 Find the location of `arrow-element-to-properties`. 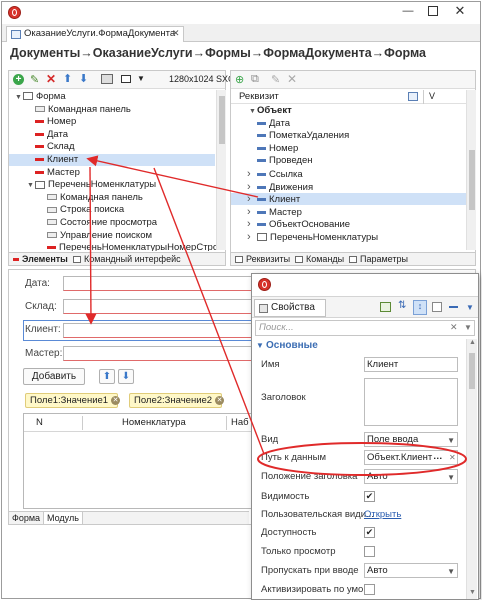

arrow-element-to-properties is located at coordinates (209, 311).